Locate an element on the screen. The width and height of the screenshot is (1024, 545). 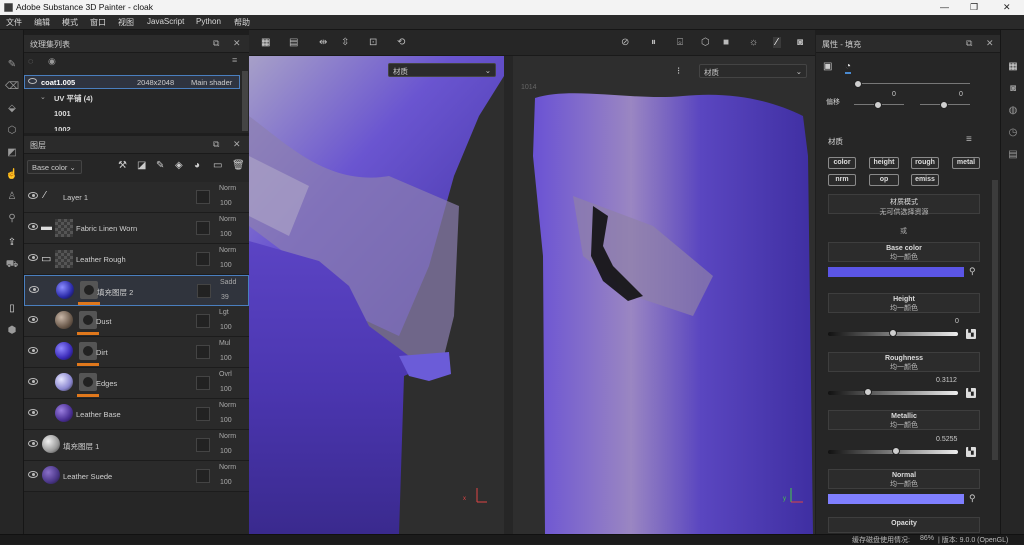
channel-chip-rough: rough is located at coordinates (925, 163).